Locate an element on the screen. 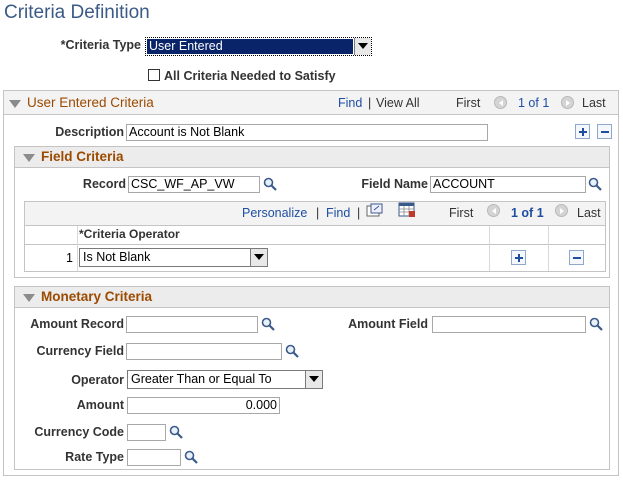  description-field: Account is Not Blank is located at coordinates (307, 132).